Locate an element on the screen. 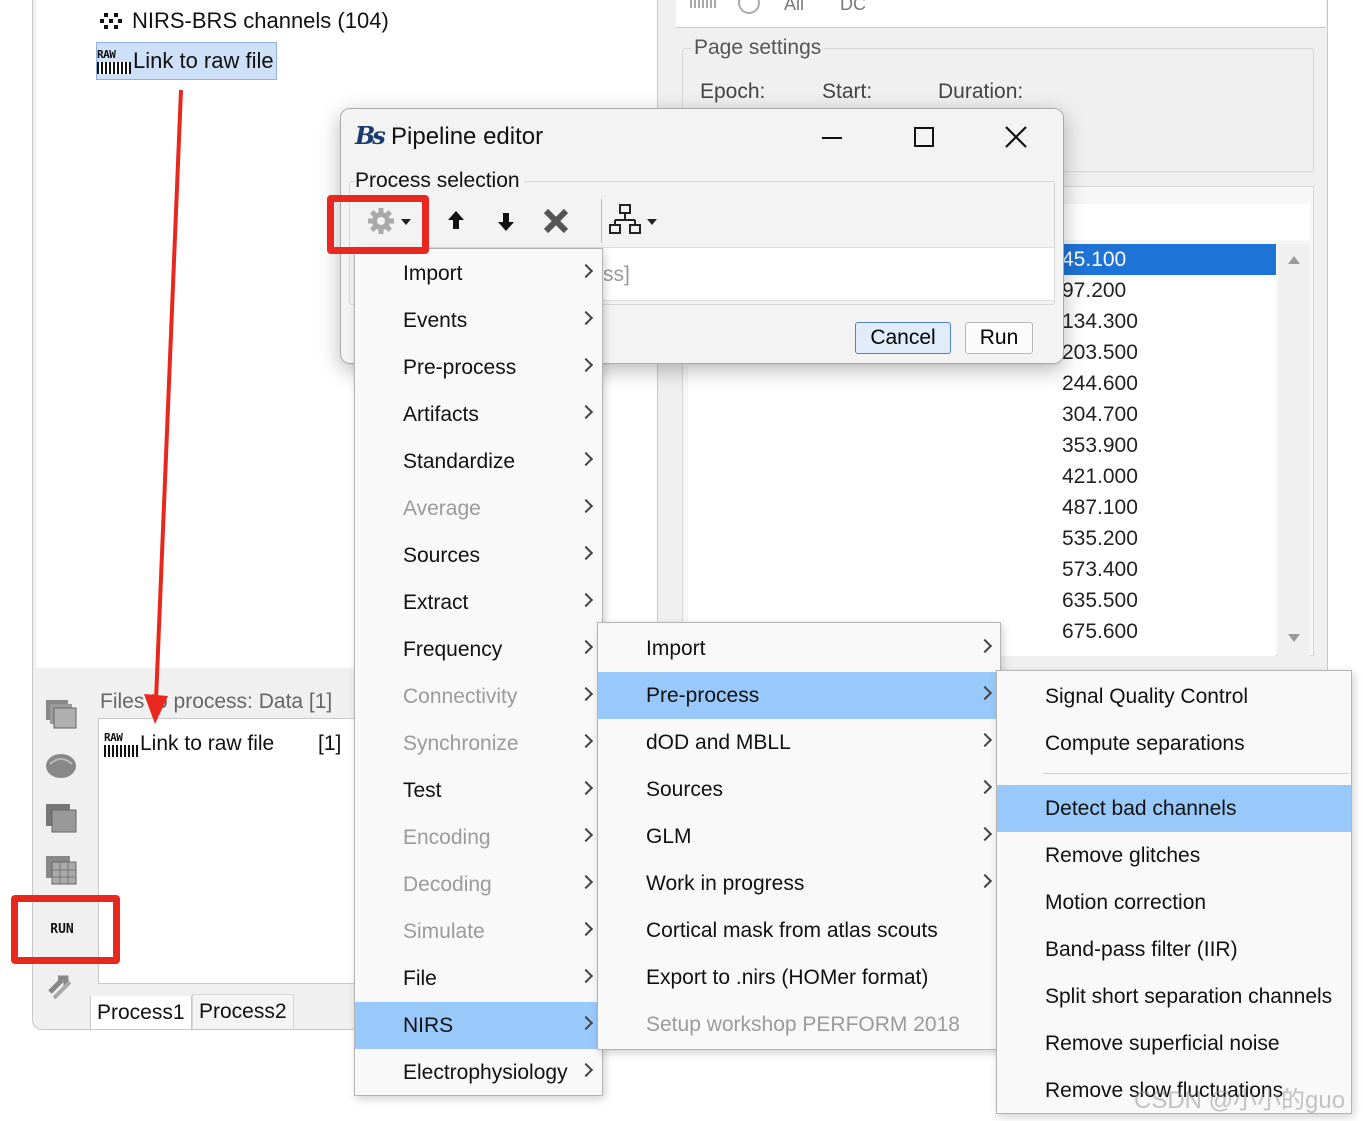 The width and height of the screenshot is (1363, 1121). run-pipeline-button: Run is located at coordinates (999, 338).